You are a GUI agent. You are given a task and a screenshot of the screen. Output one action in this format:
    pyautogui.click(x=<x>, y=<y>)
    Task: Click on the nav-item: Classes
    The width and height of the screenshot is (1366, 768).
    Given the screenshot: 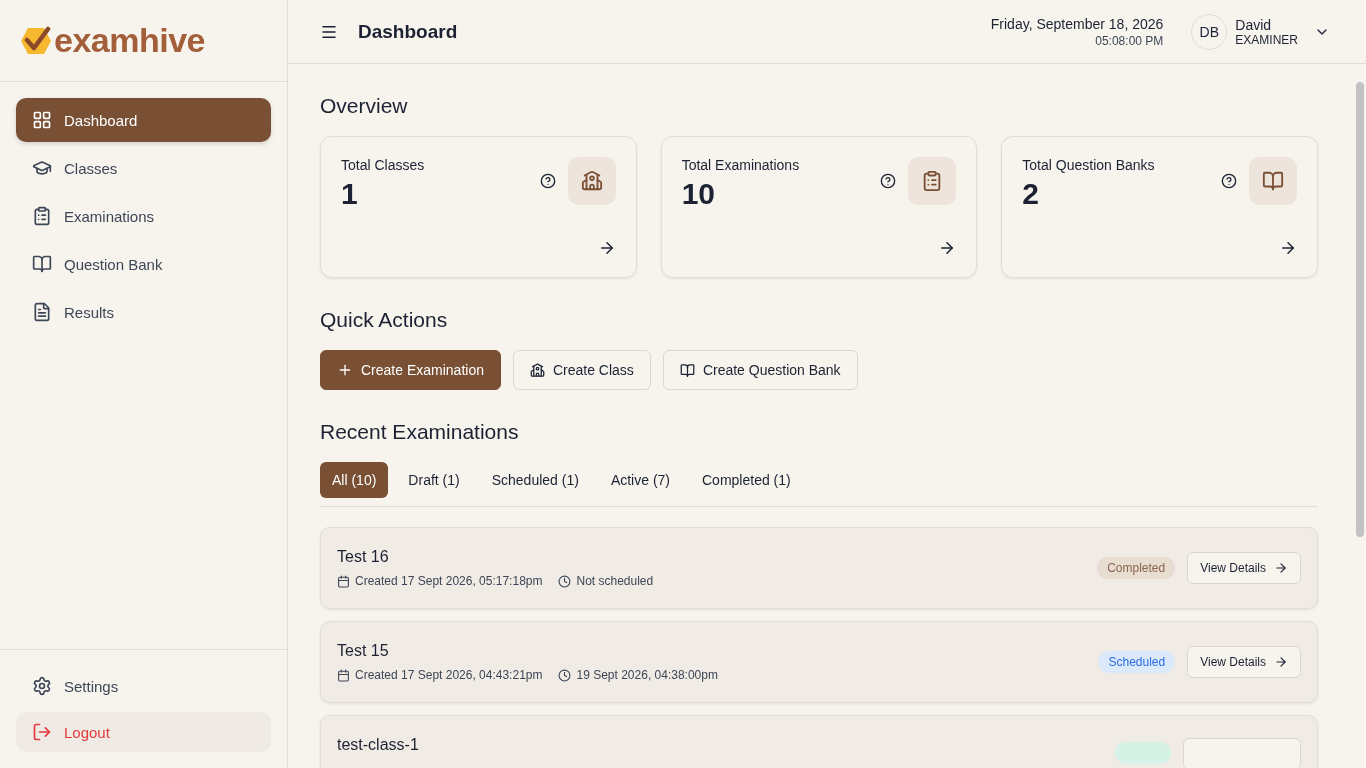 What is the action you would take?
    pyautogui.click(x=143, y=168)
    